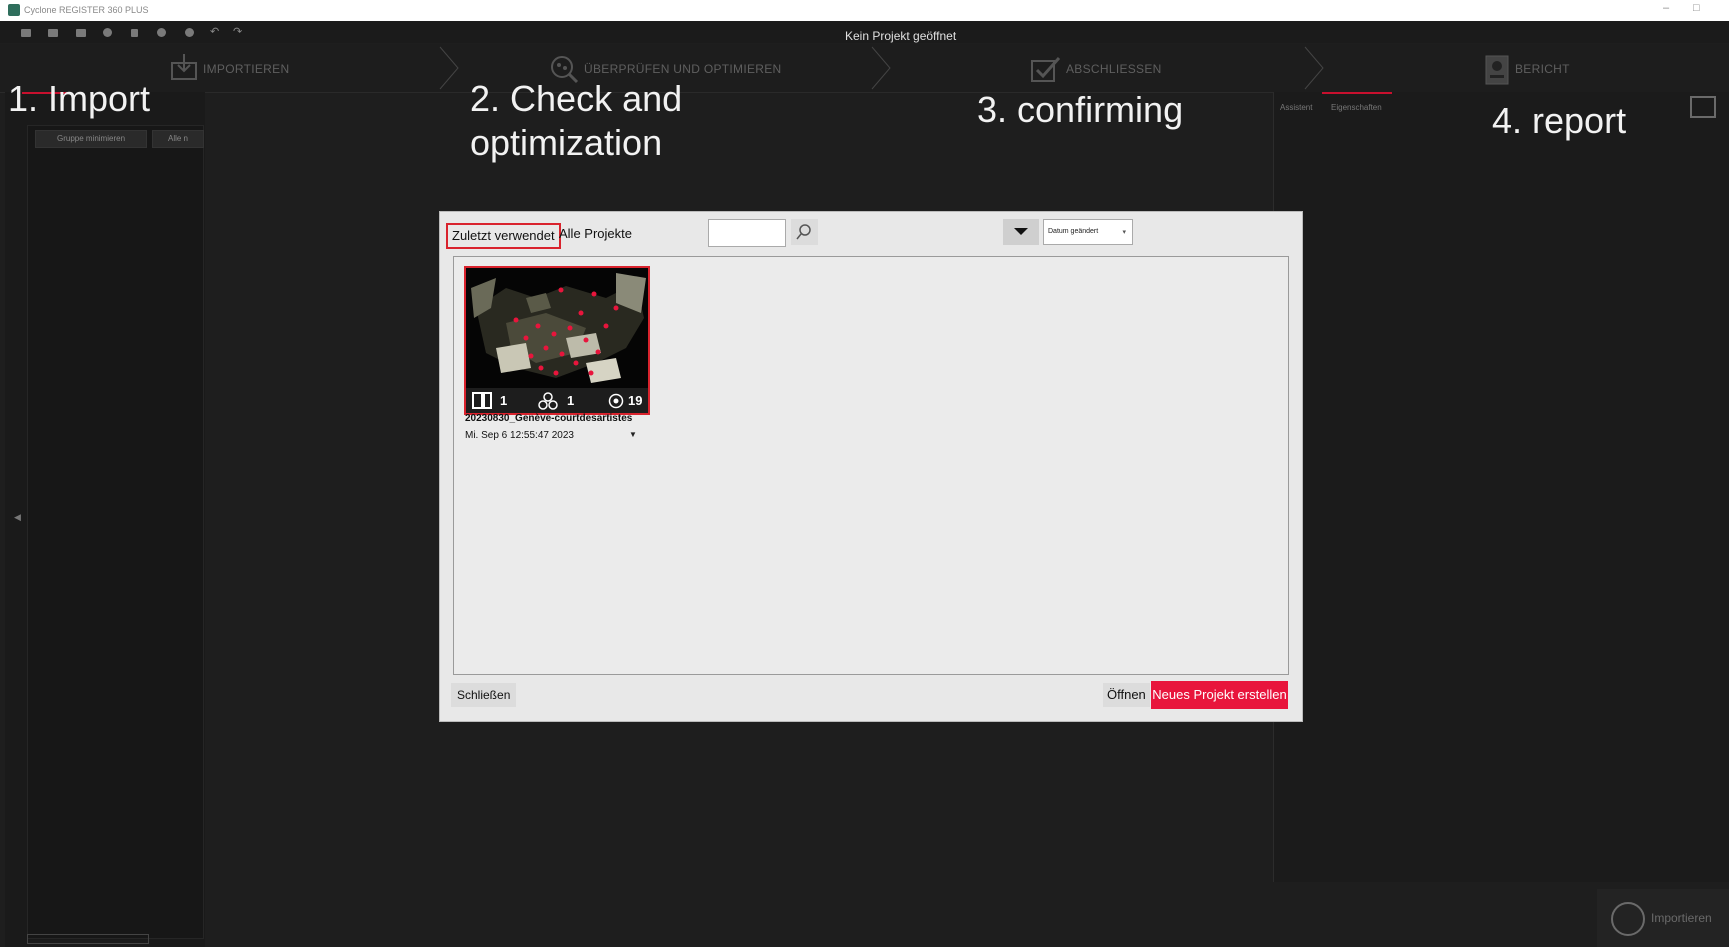 The image size is (1729, 947). Describe the element at coordinates (1046, 69) in the screenshot. I see `check-icon` at that location.